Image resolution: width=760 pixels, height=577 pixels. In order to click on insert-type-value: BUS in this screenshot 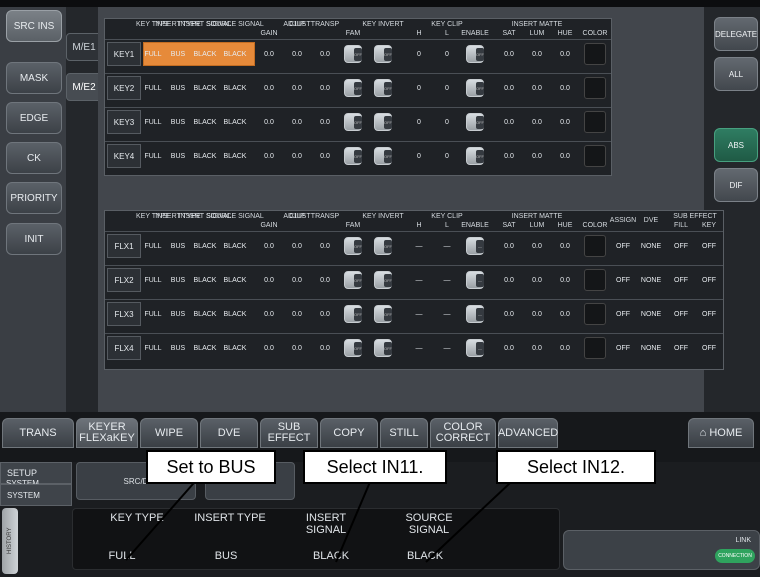, I will do `click(226, 556)`.